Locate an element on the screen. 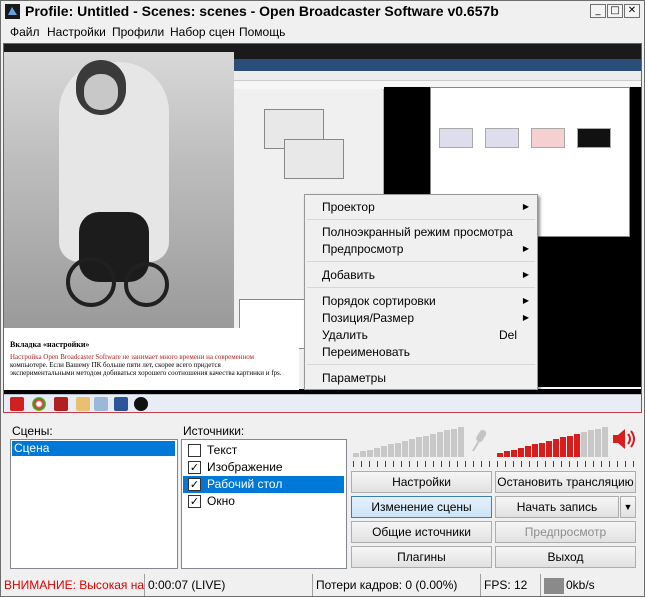 The width and height of the screenshot is (645, 597). ctx-projector: Проектор is located at coordinates (348, 207).